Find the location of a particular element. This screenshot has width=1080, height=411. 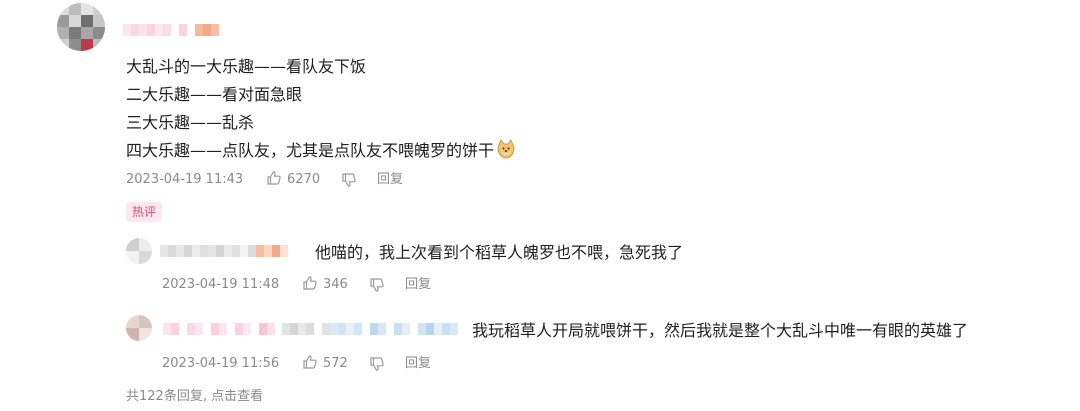

comment-line-3: 三大乐趣——乱杀 is located at coordinates (190, 122).